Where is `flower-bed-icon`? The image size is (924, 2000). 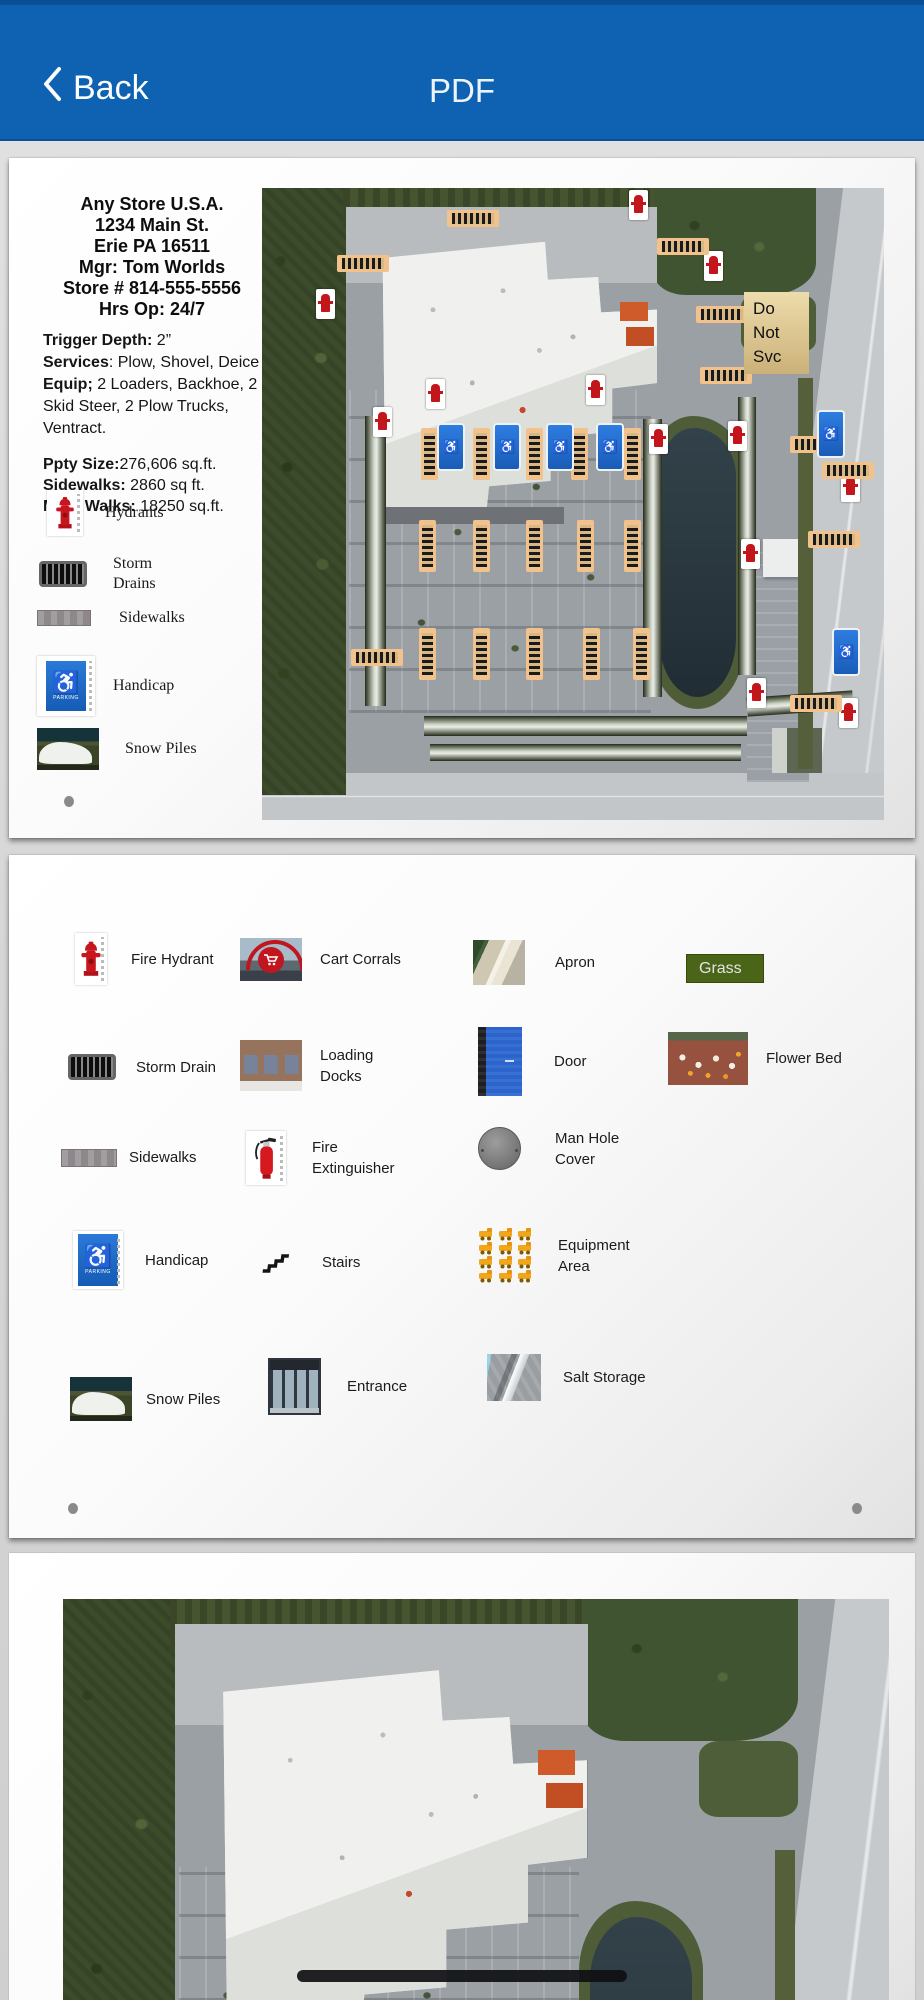 flower-bed-icon is located at coordinates (708, 1058).